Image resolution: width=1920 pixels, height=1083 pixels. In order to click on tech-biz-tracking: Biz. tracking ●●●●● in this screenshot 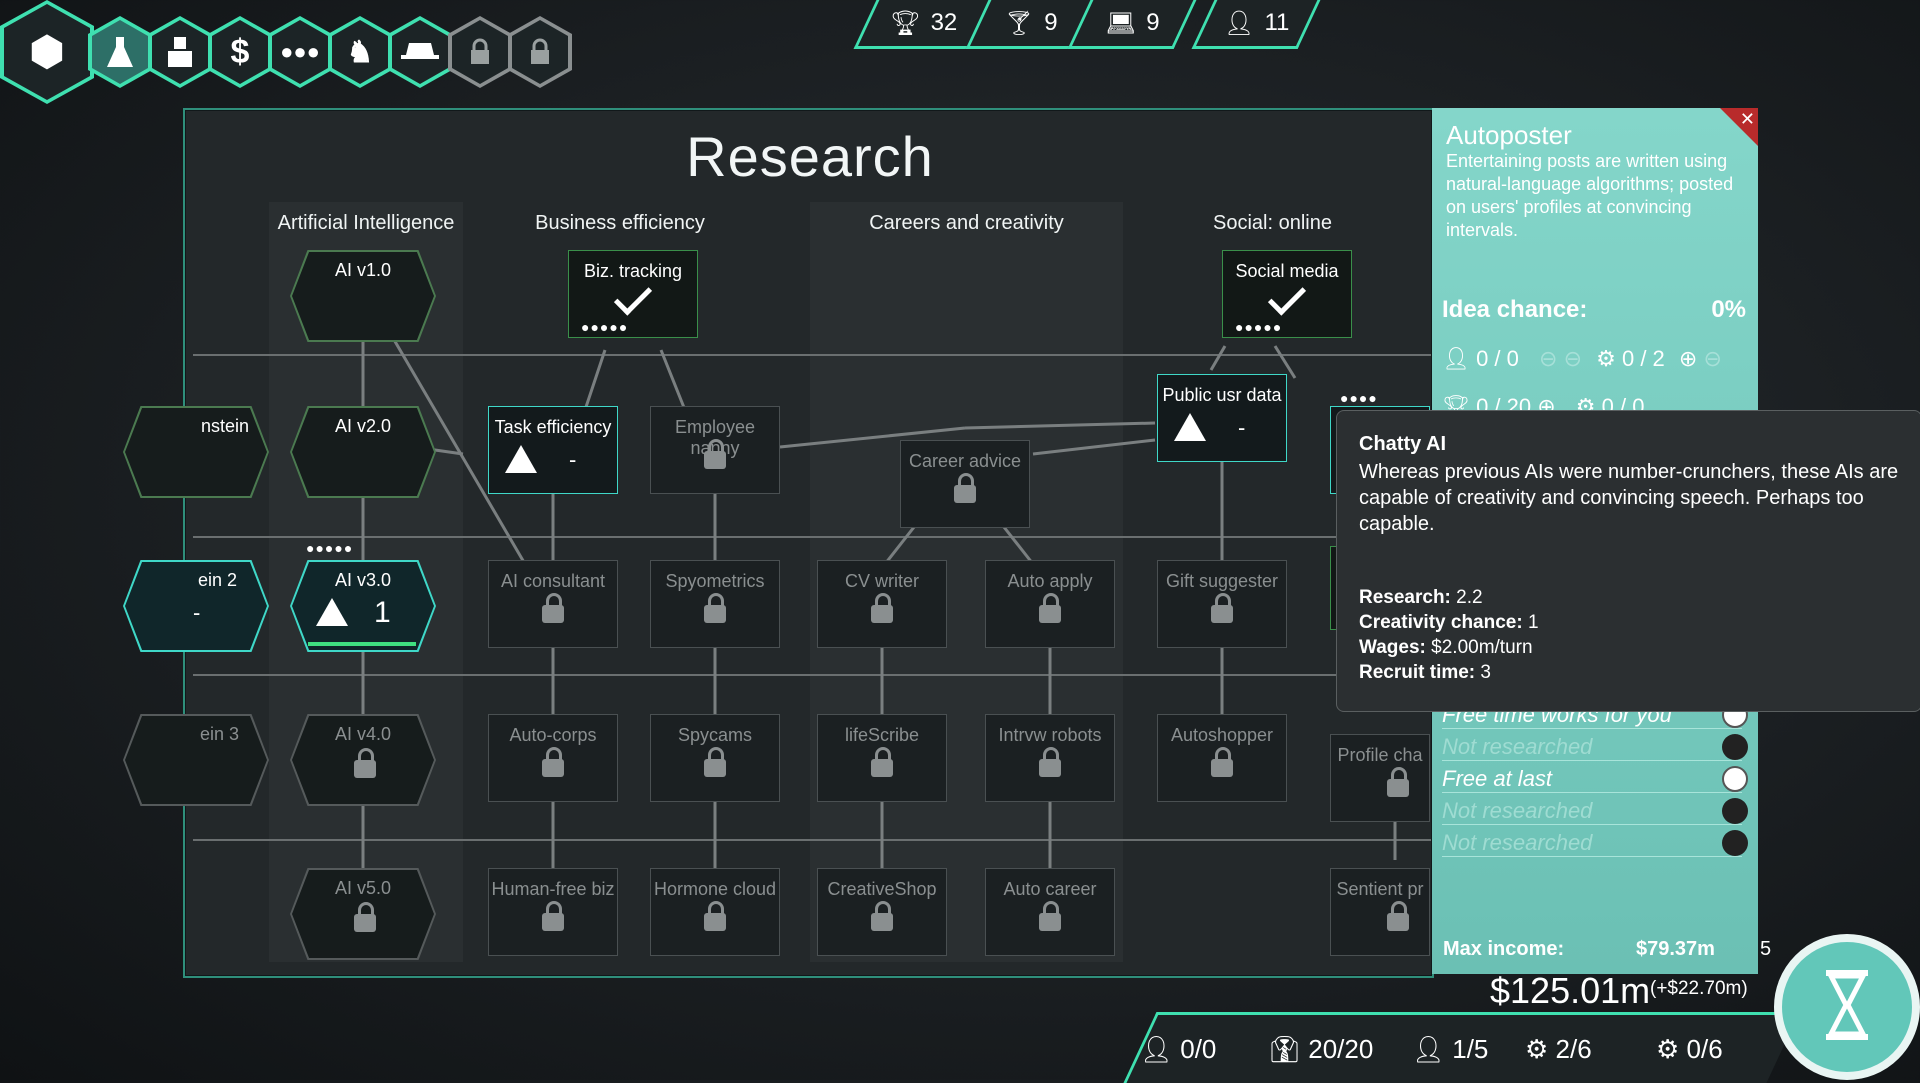, I will do `click(633, 294)`.